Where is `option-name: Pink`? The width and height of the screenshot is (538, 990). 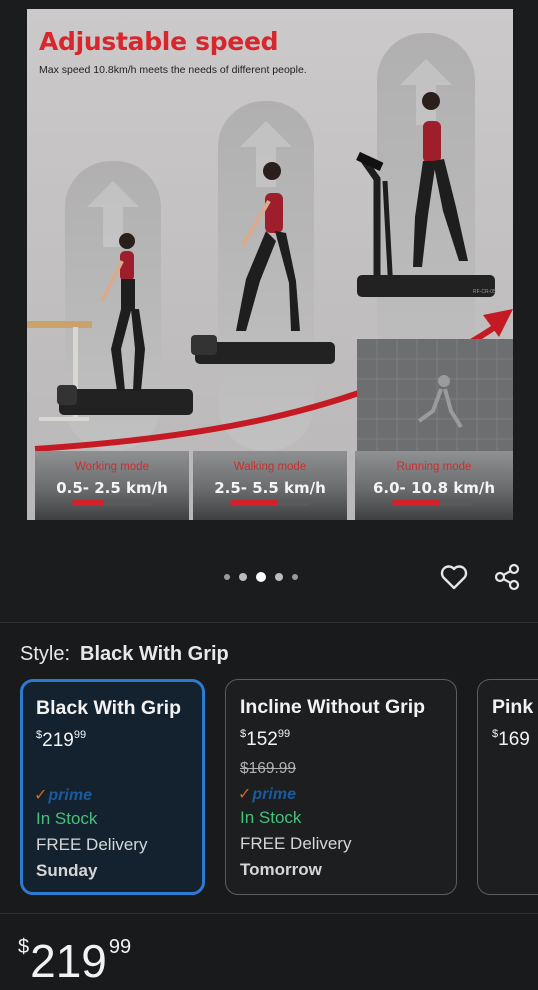
option-name: Pink is located at coordinates (513, 707).